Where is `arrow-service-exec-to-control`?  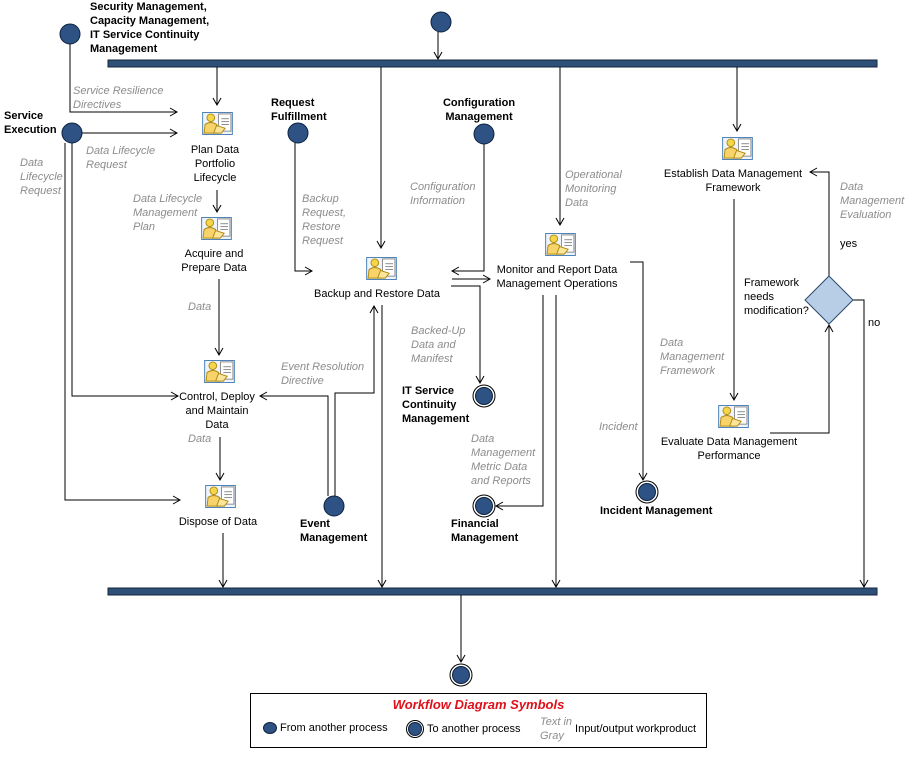 arrow-service-exec-to-control is located at coordinates (125, 272).